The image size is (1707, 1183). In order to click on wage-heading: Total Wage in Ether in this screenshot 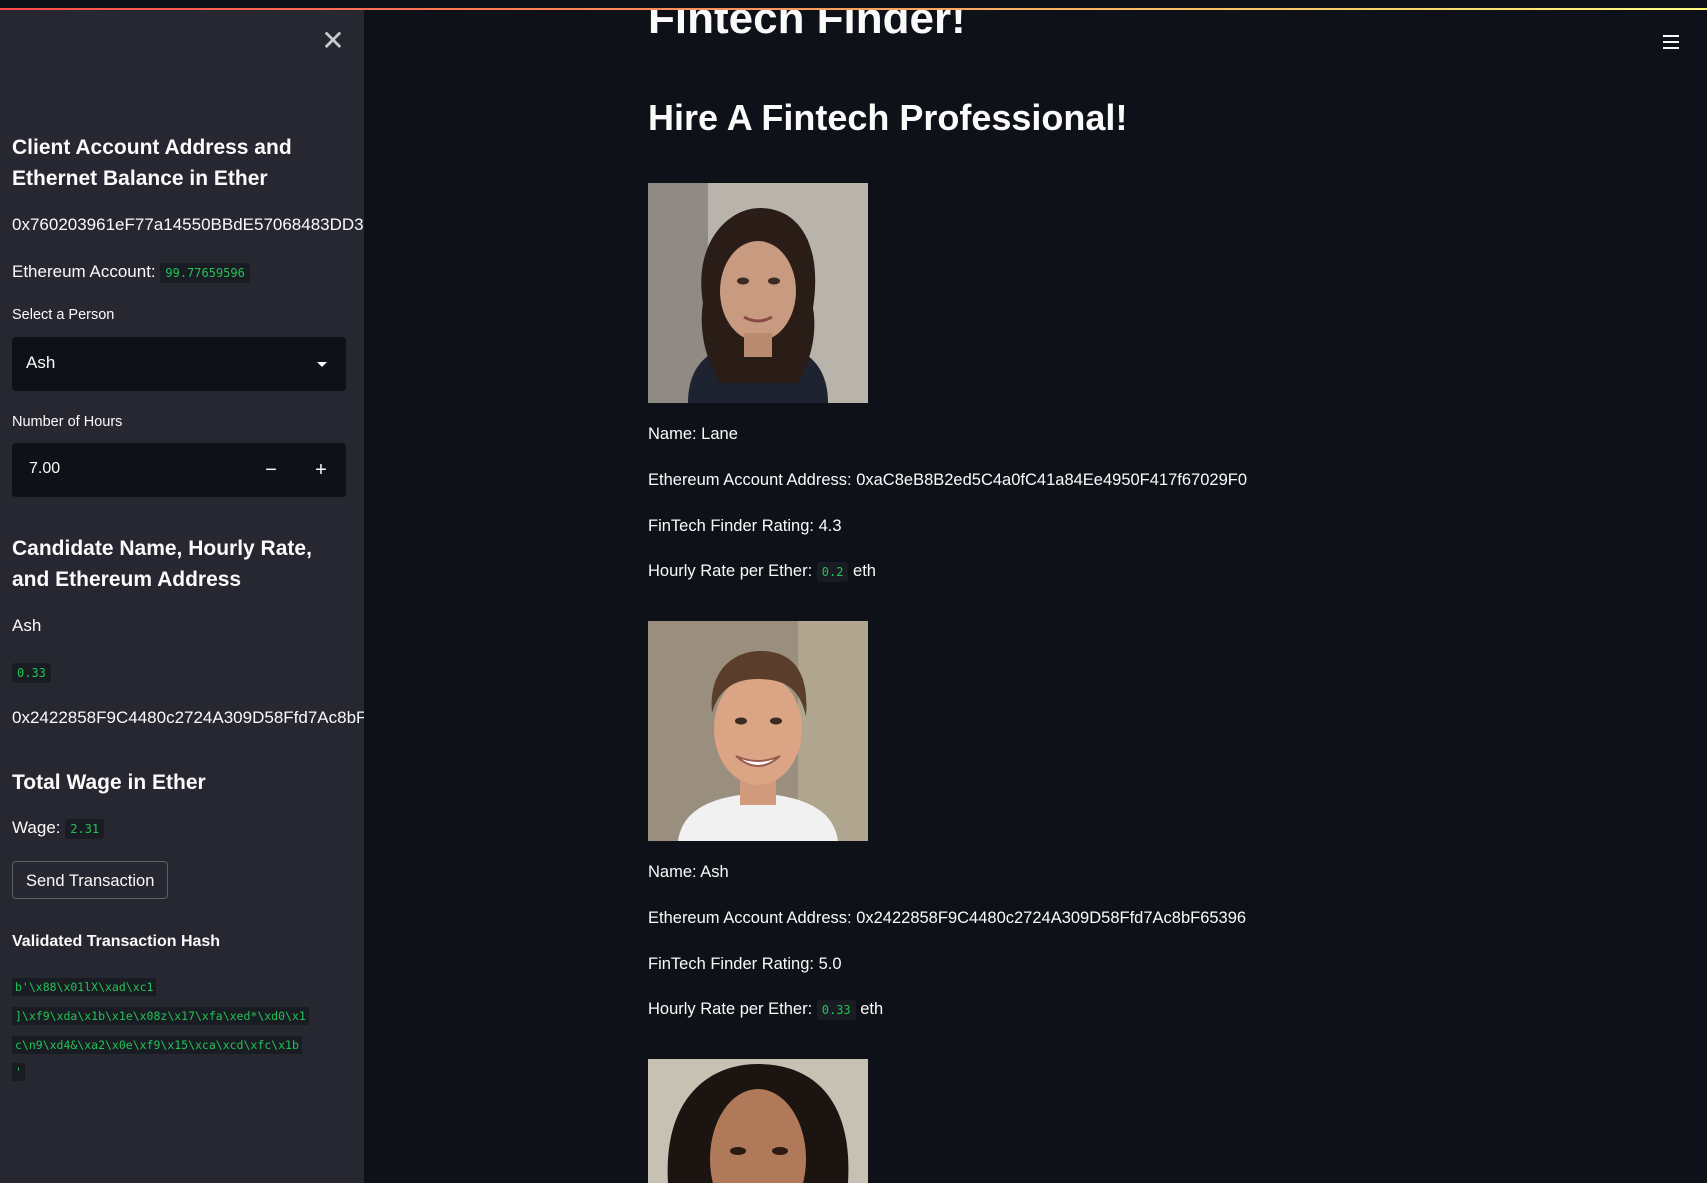, I will do `click(109, 782)`.